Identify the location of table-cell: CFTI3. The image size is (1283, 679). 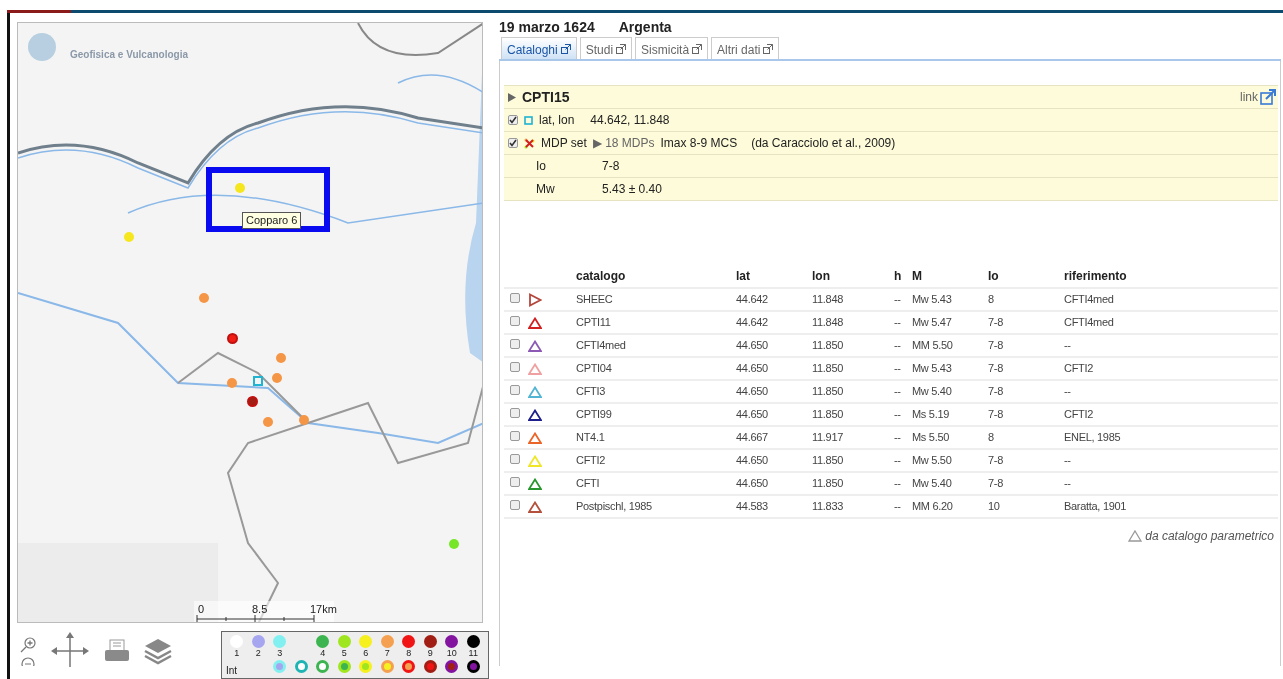
(591, 391).